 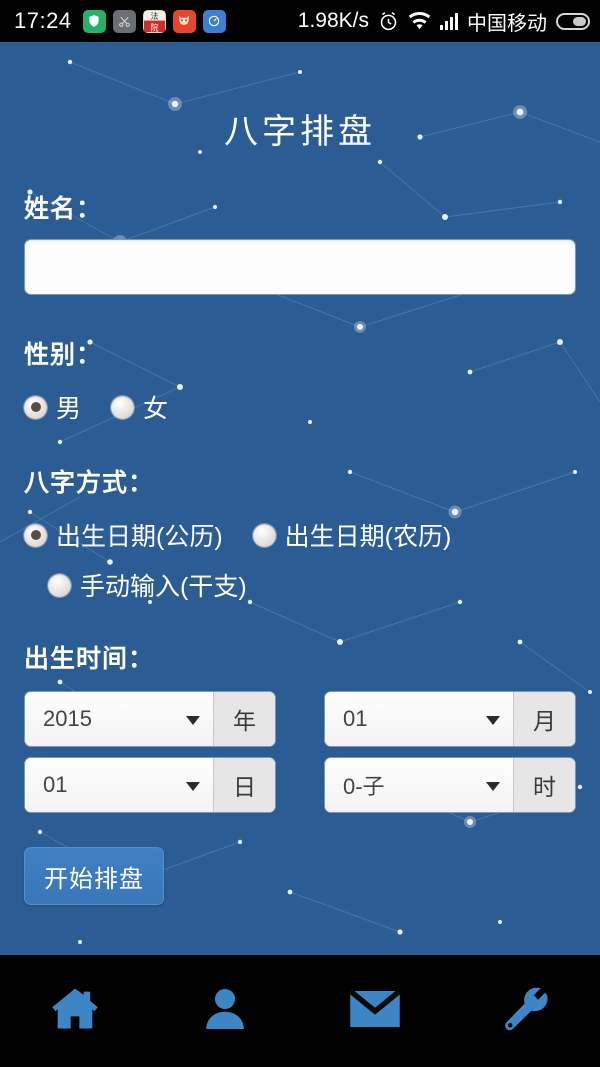 I want to click on start-paipan-button: 开始排盘, so click(x=94, y=876).